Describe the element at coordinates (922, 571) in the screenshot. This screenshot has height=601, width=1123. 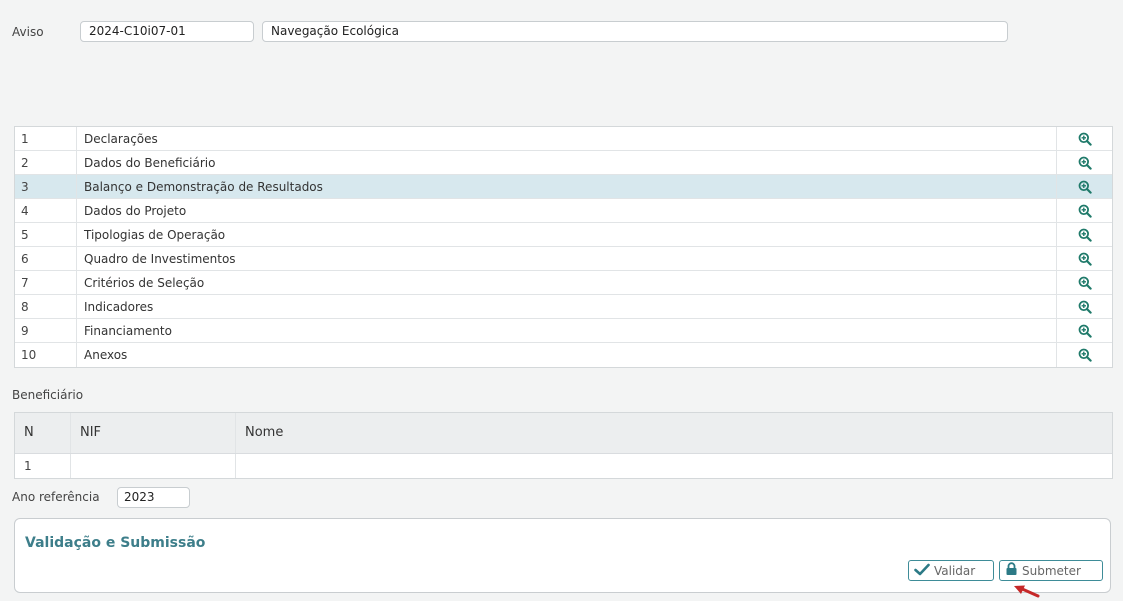
I see `check-icon` at that location.